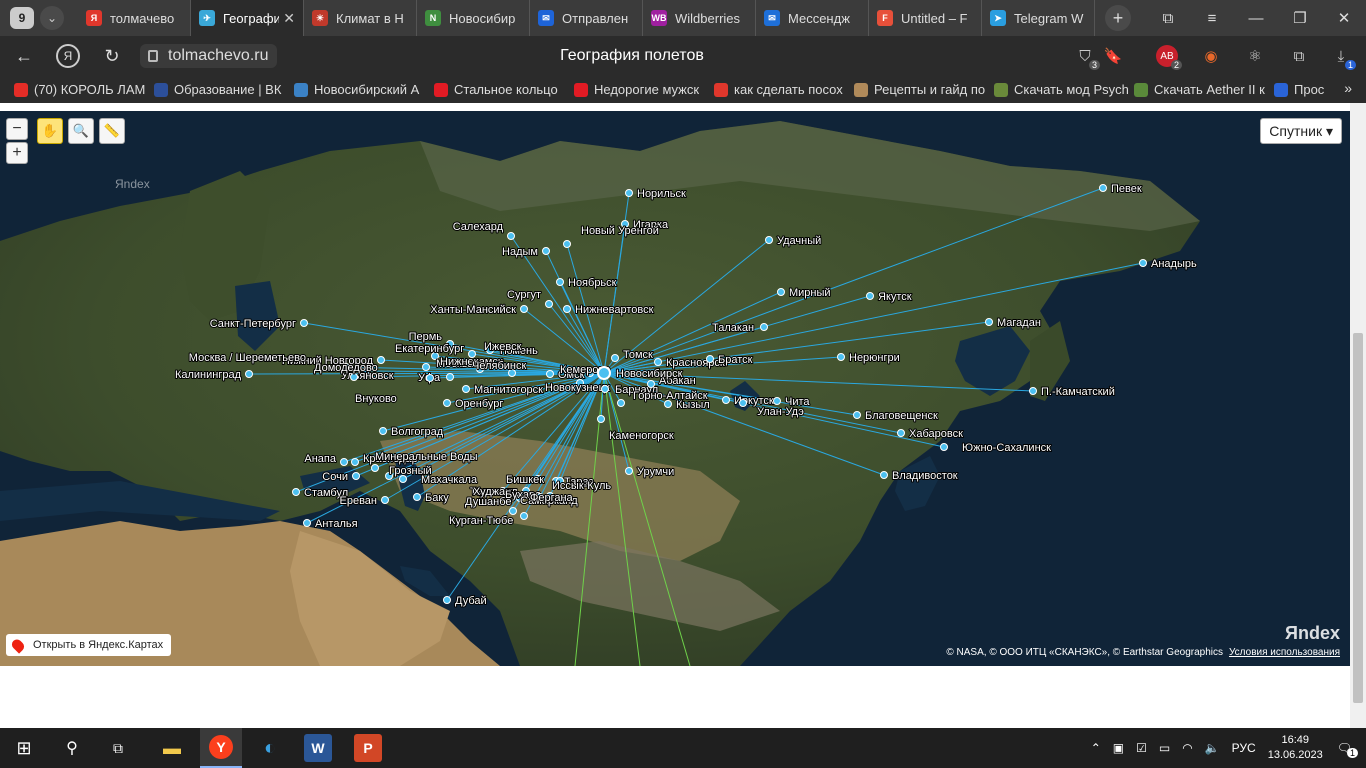 This screenshot has height=768, width=1366. What do you see at coordinates (1174, 264) in the screenshot?
I see `city-label: Анадырь` at bounding box center [1174, 264].